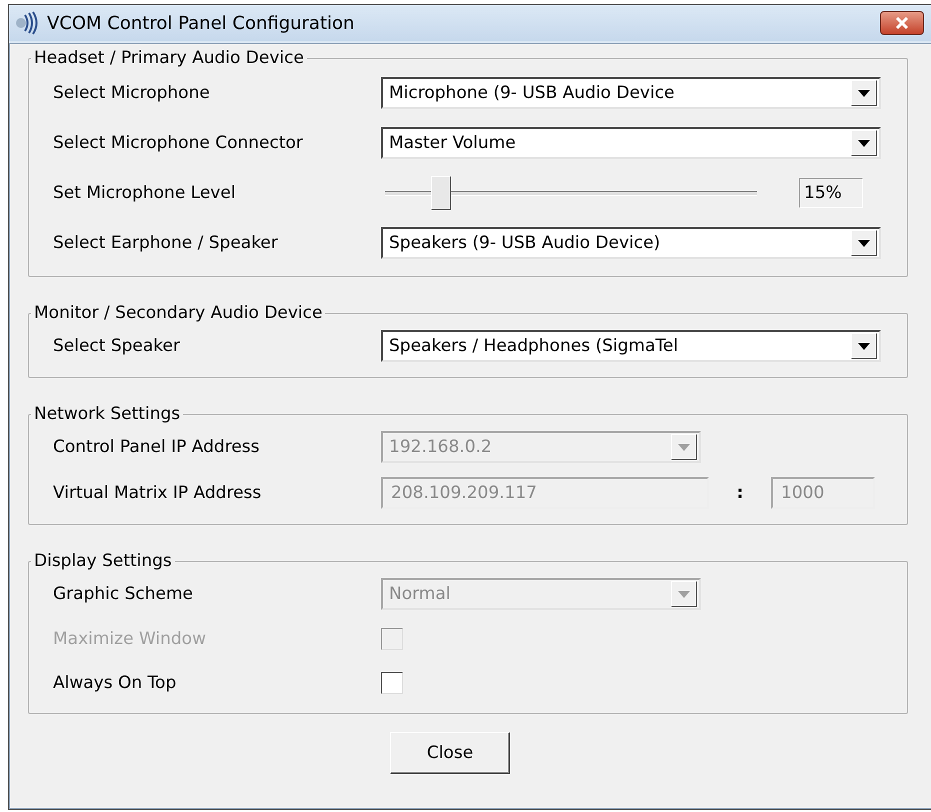  What do you see at coordinates (831, 193) in the screenshot?
I see `level-reading: 15%` at bounding box center [831, 193].